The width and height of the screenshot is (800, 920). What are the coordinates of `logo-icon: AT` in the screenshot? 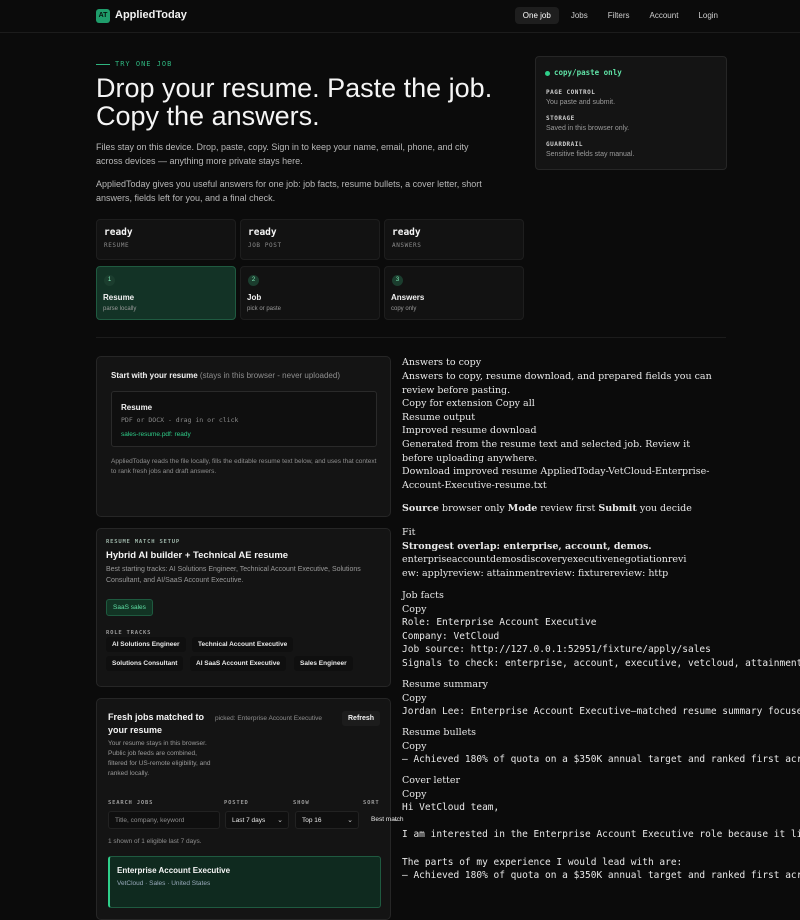 It's located at (103, 16).